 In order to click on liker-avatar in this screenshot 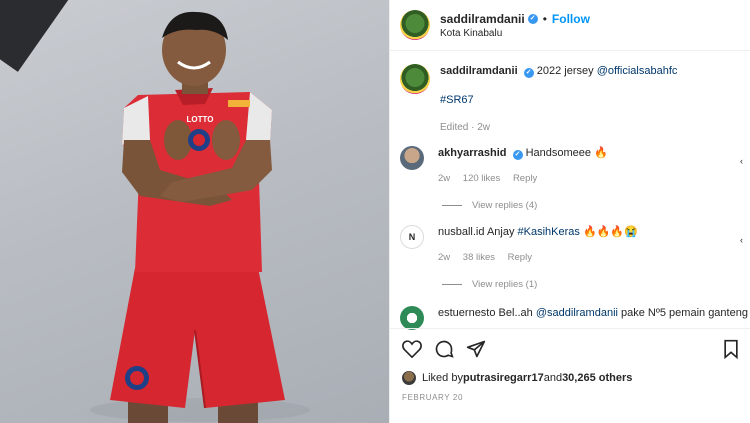, I will do `click(409, 378)`.